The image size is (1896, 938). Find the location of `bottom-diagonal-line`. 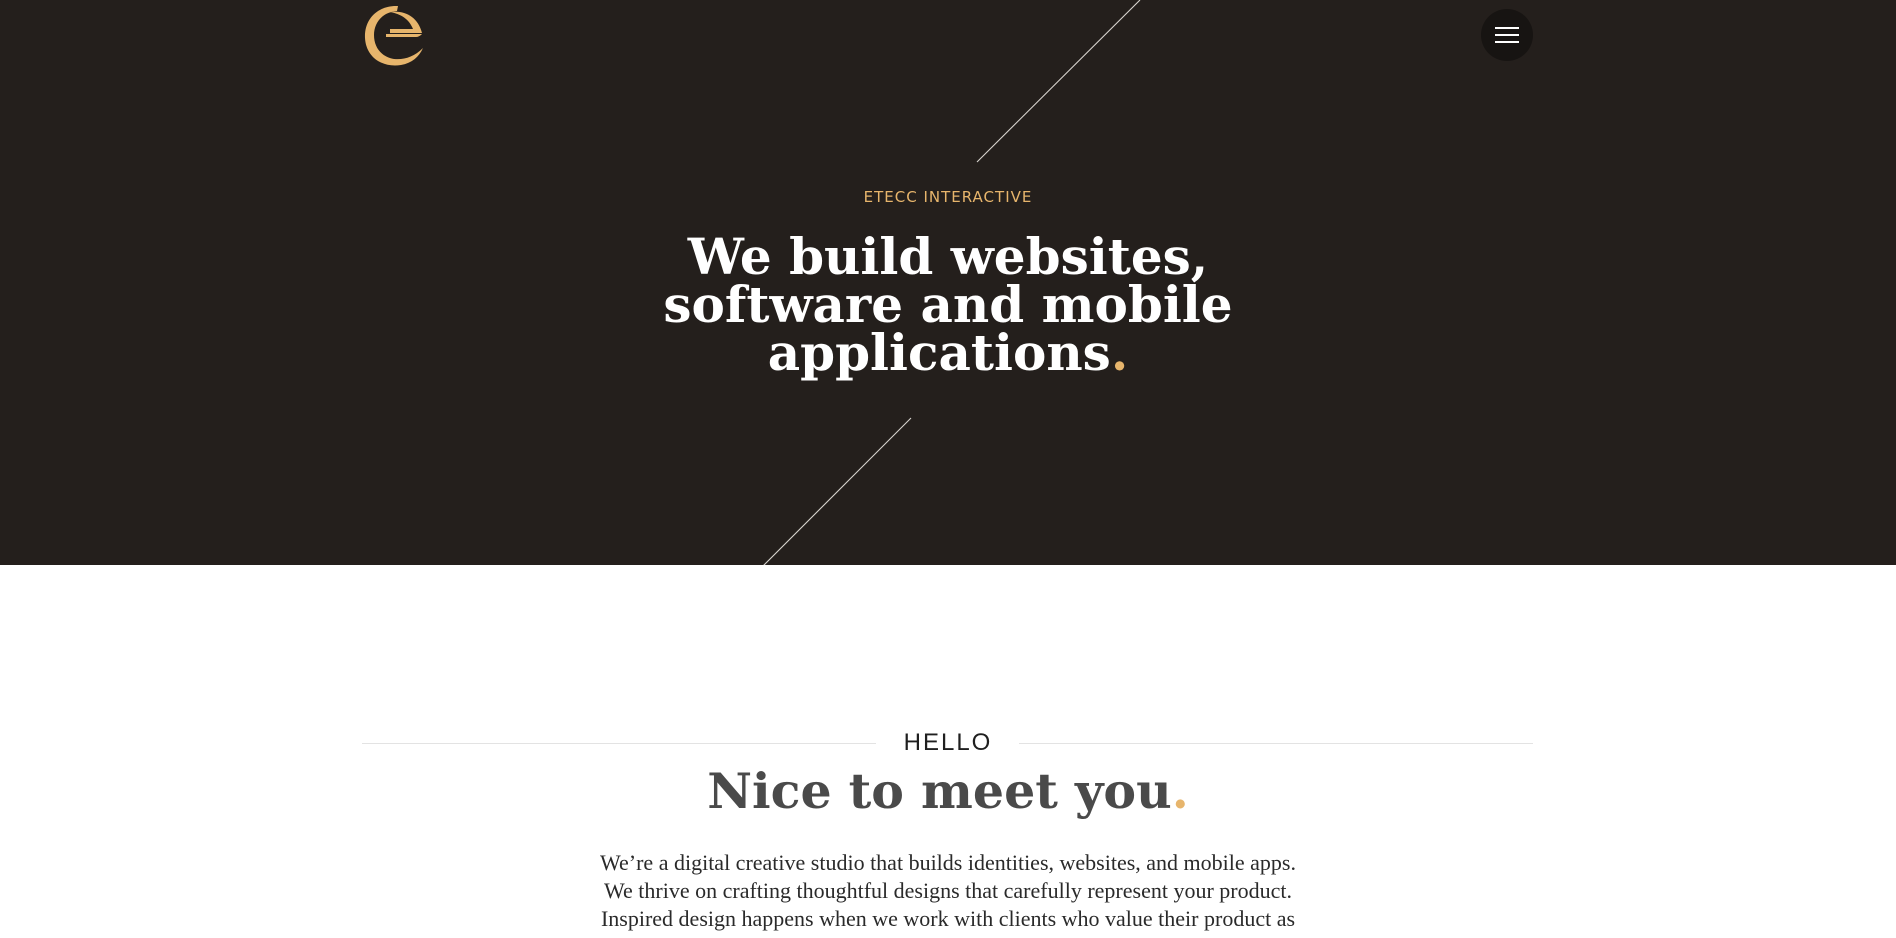

bottom-diagonal-line is located at coordinates (837, 491).